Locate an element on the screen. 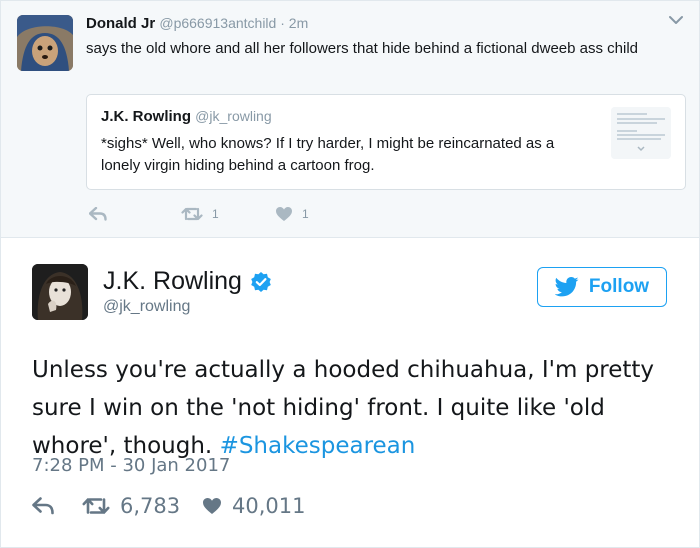 Image resolution: width=700 pixels, height=548 pixels. quoted-author-name: J.K. Rowling is located at coordinates (146, 116).